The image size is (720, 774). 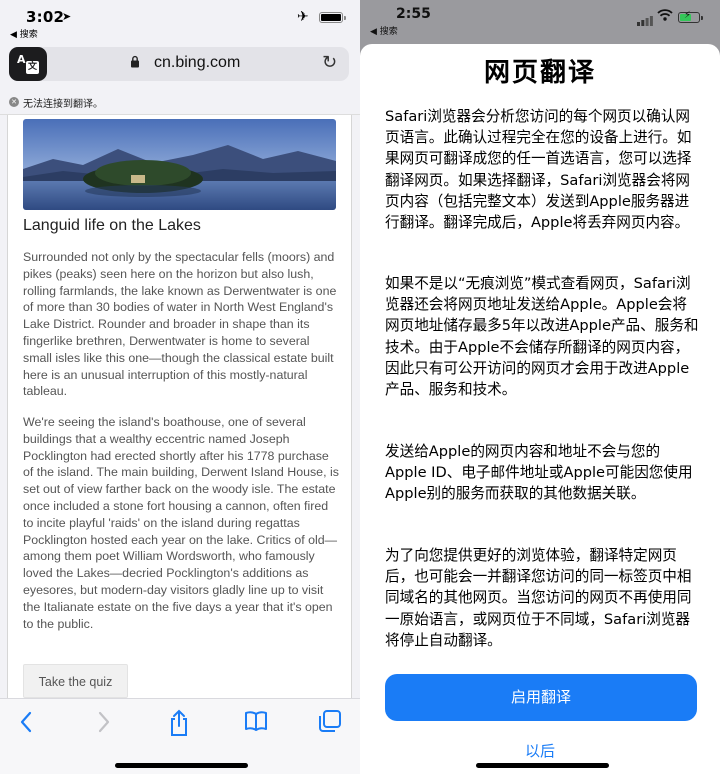 I want to click on status-time: 2:55, so click(x=413, y=14).